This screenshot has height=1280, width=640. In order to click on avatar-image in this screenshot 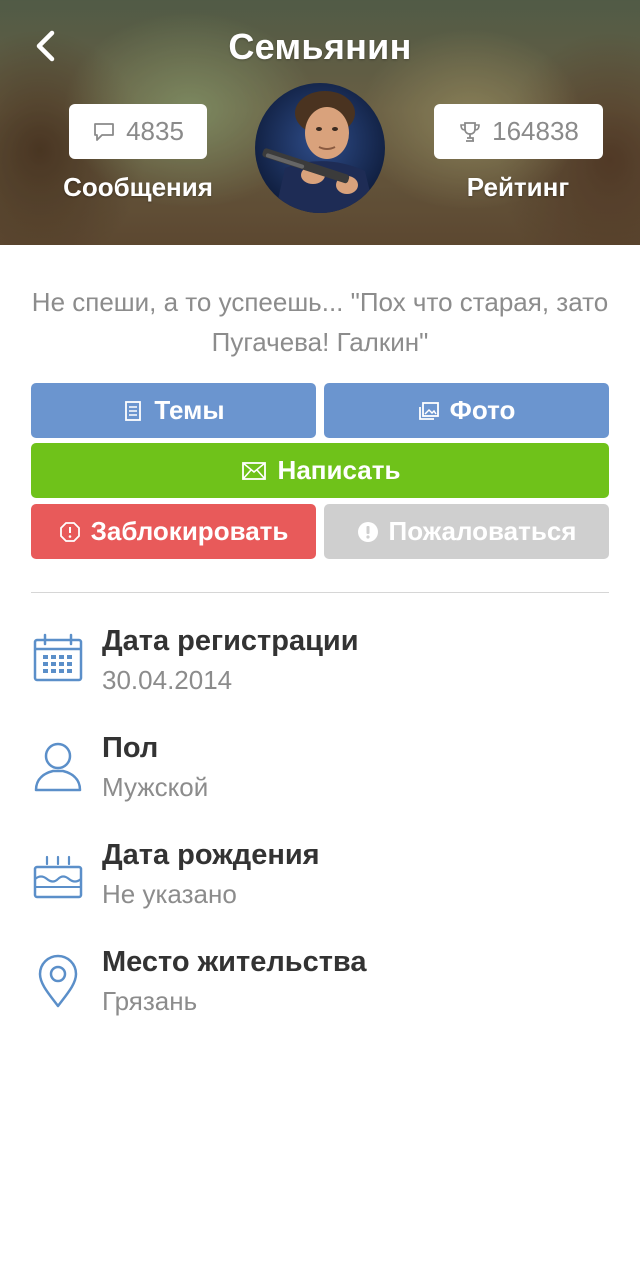, I will do `click(320, 148)`.